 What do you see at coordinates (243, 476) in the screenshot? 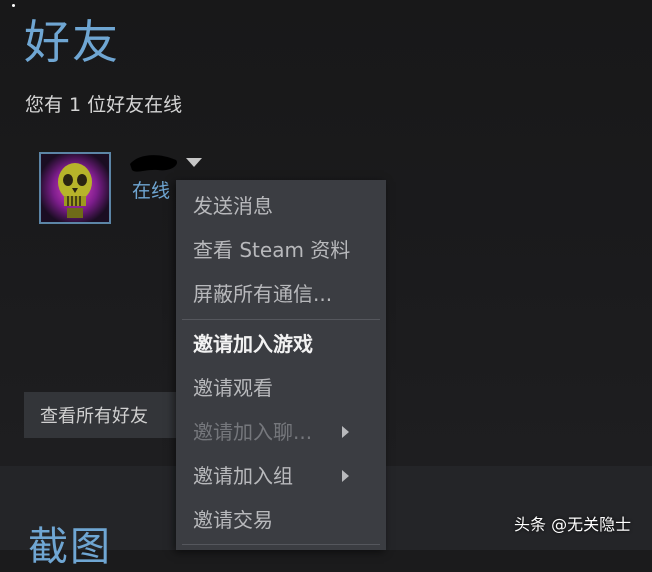
I see `menu-item-invite-to-group: 邀请加入组` at bounding box center [243, 476].